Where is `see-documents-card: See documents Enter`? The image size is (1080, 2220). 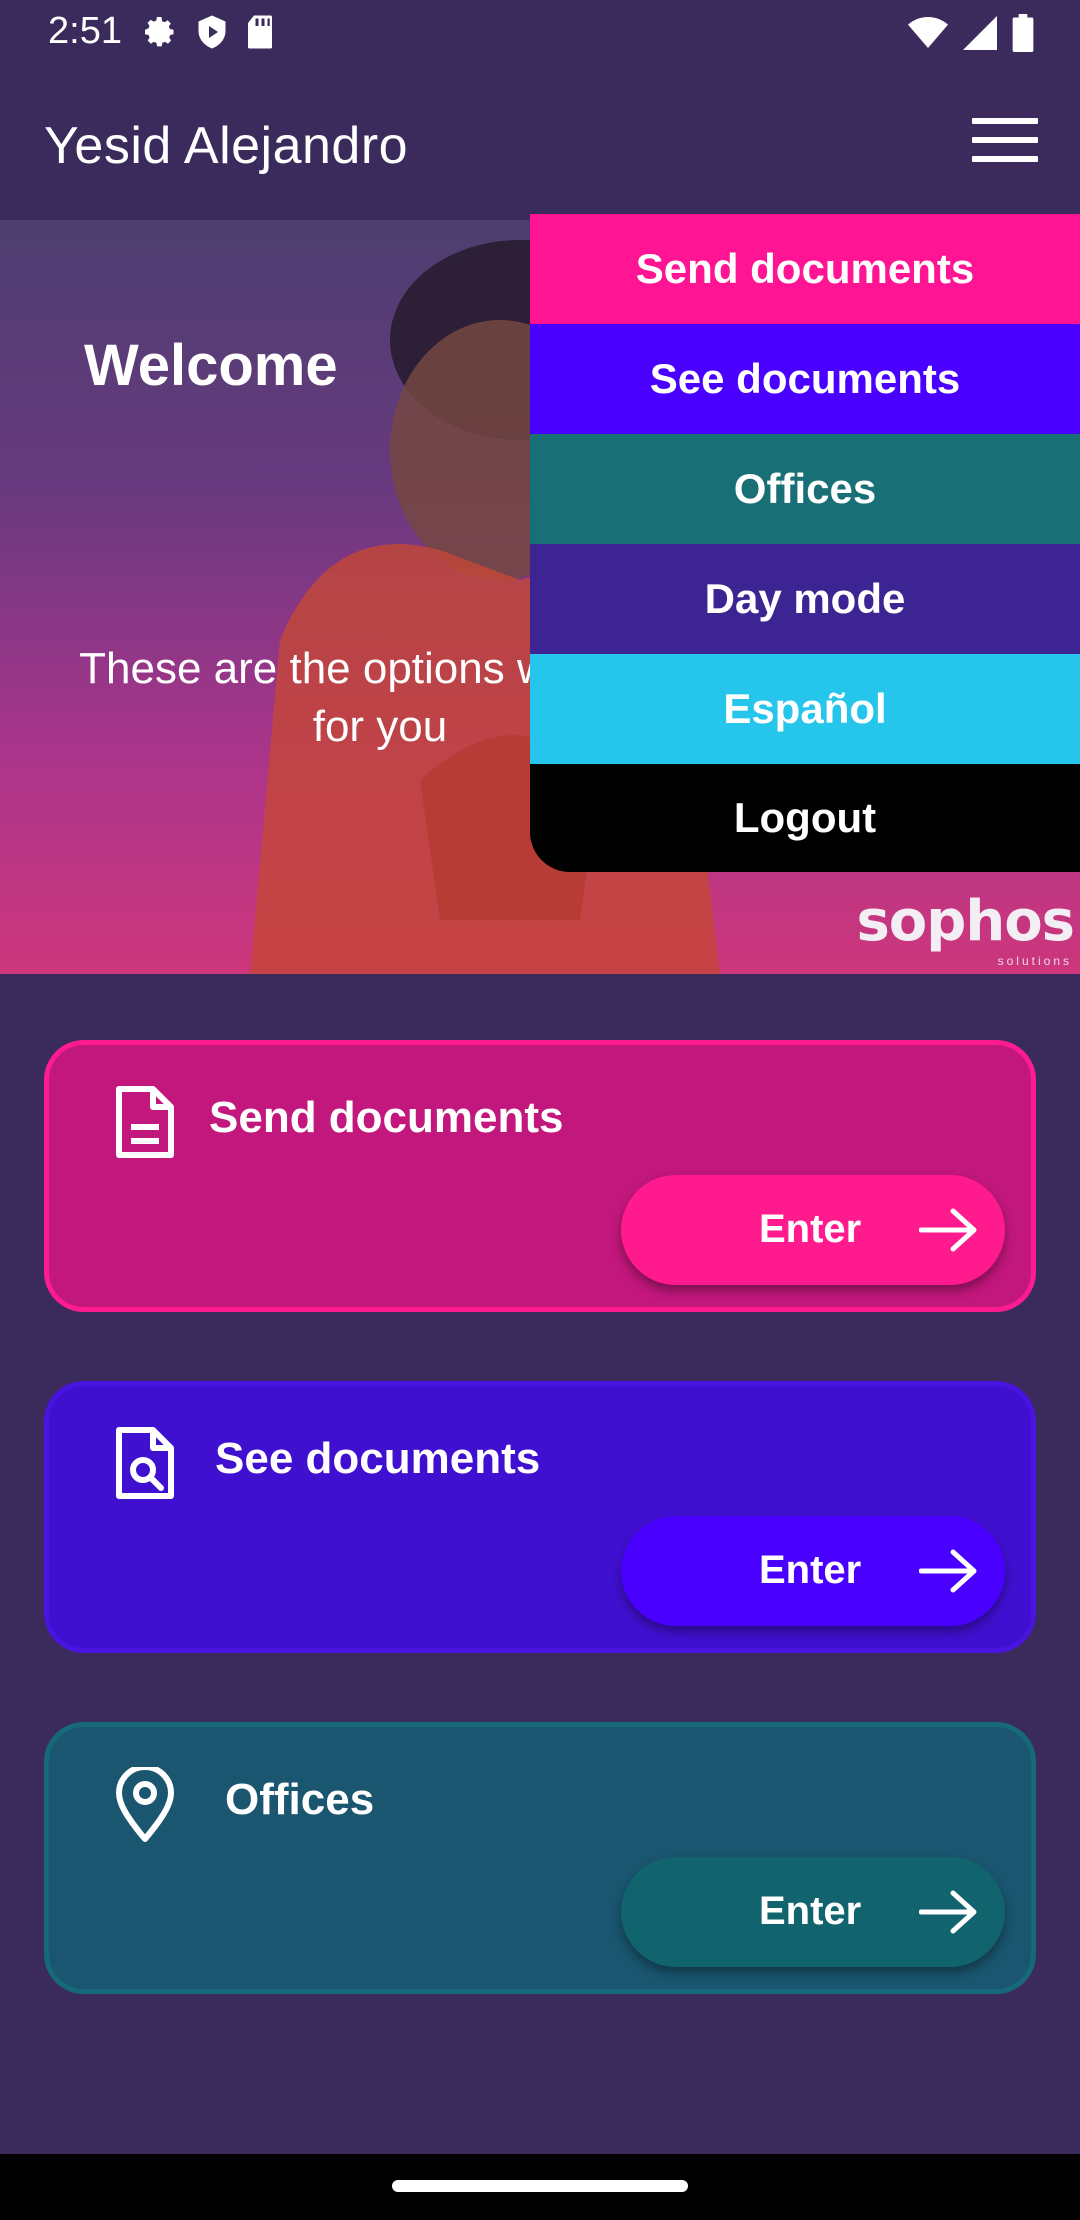
see-documents-card: See documents Enter is located at coordinates (540, 1517).